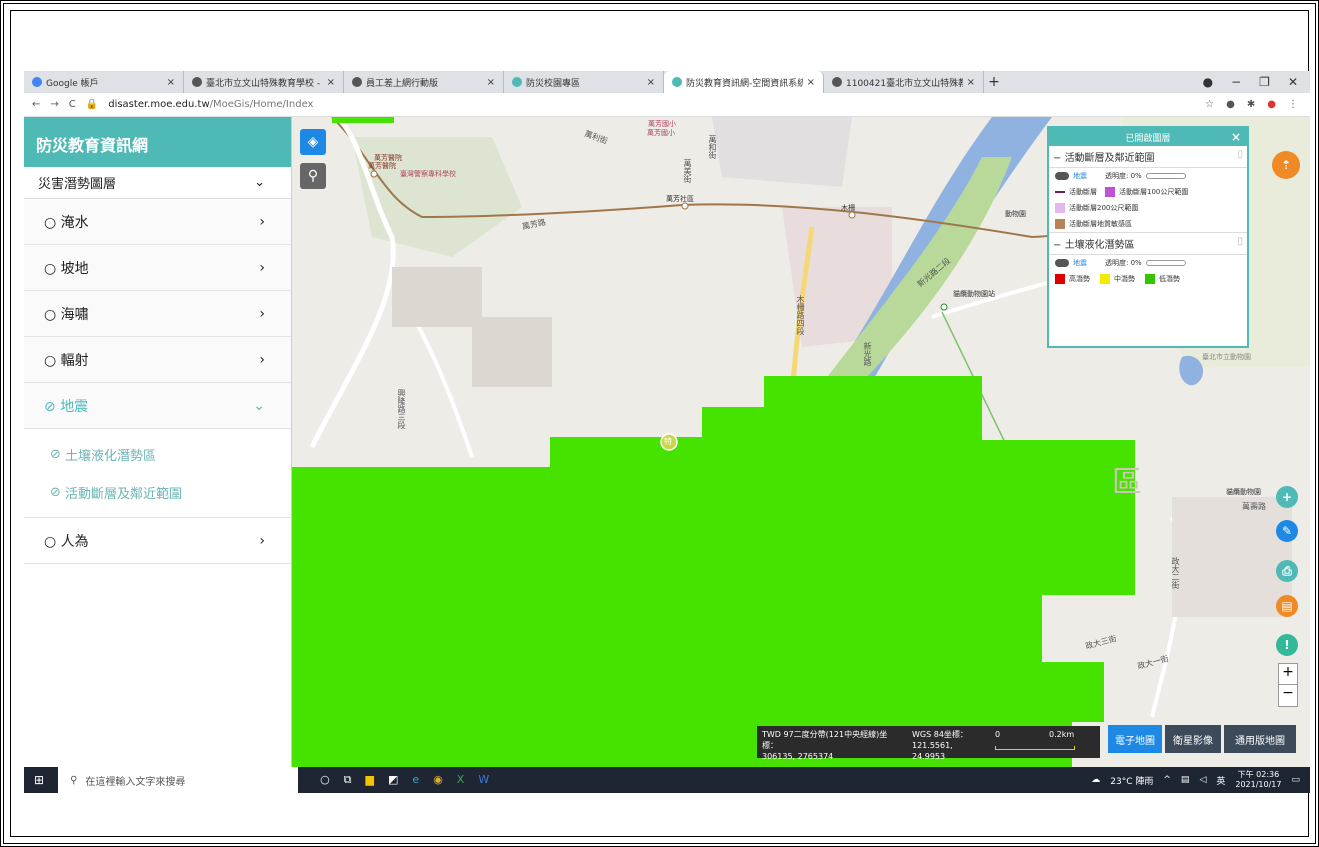 Image resolution: width=1319 pixels, height=847 pixels. I want to click on map-label-school2: 萬芳國小, so click(661, 133).